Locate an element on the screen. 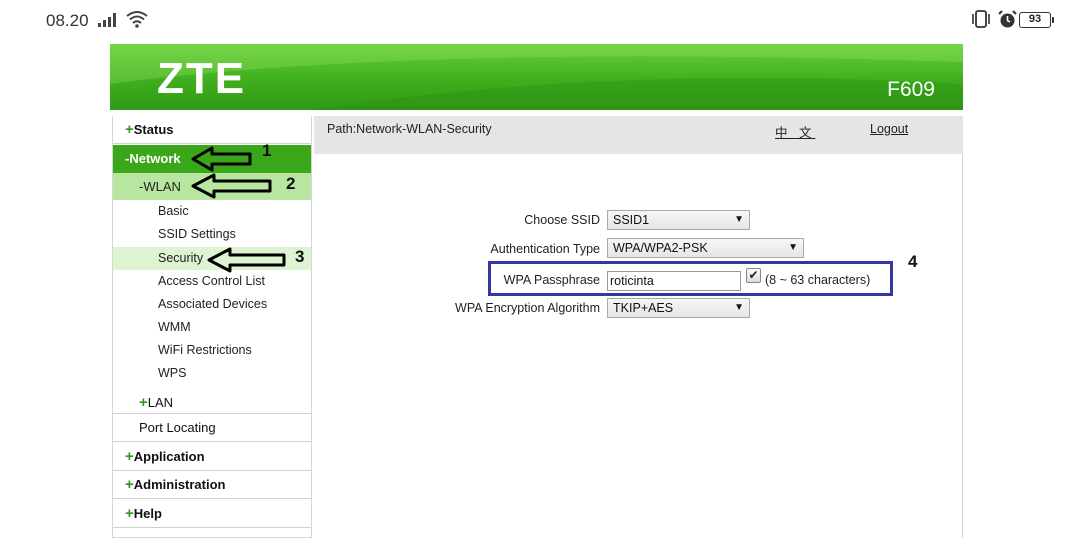  sidebar-item-status: +Status is located at coordinates (212, 130).